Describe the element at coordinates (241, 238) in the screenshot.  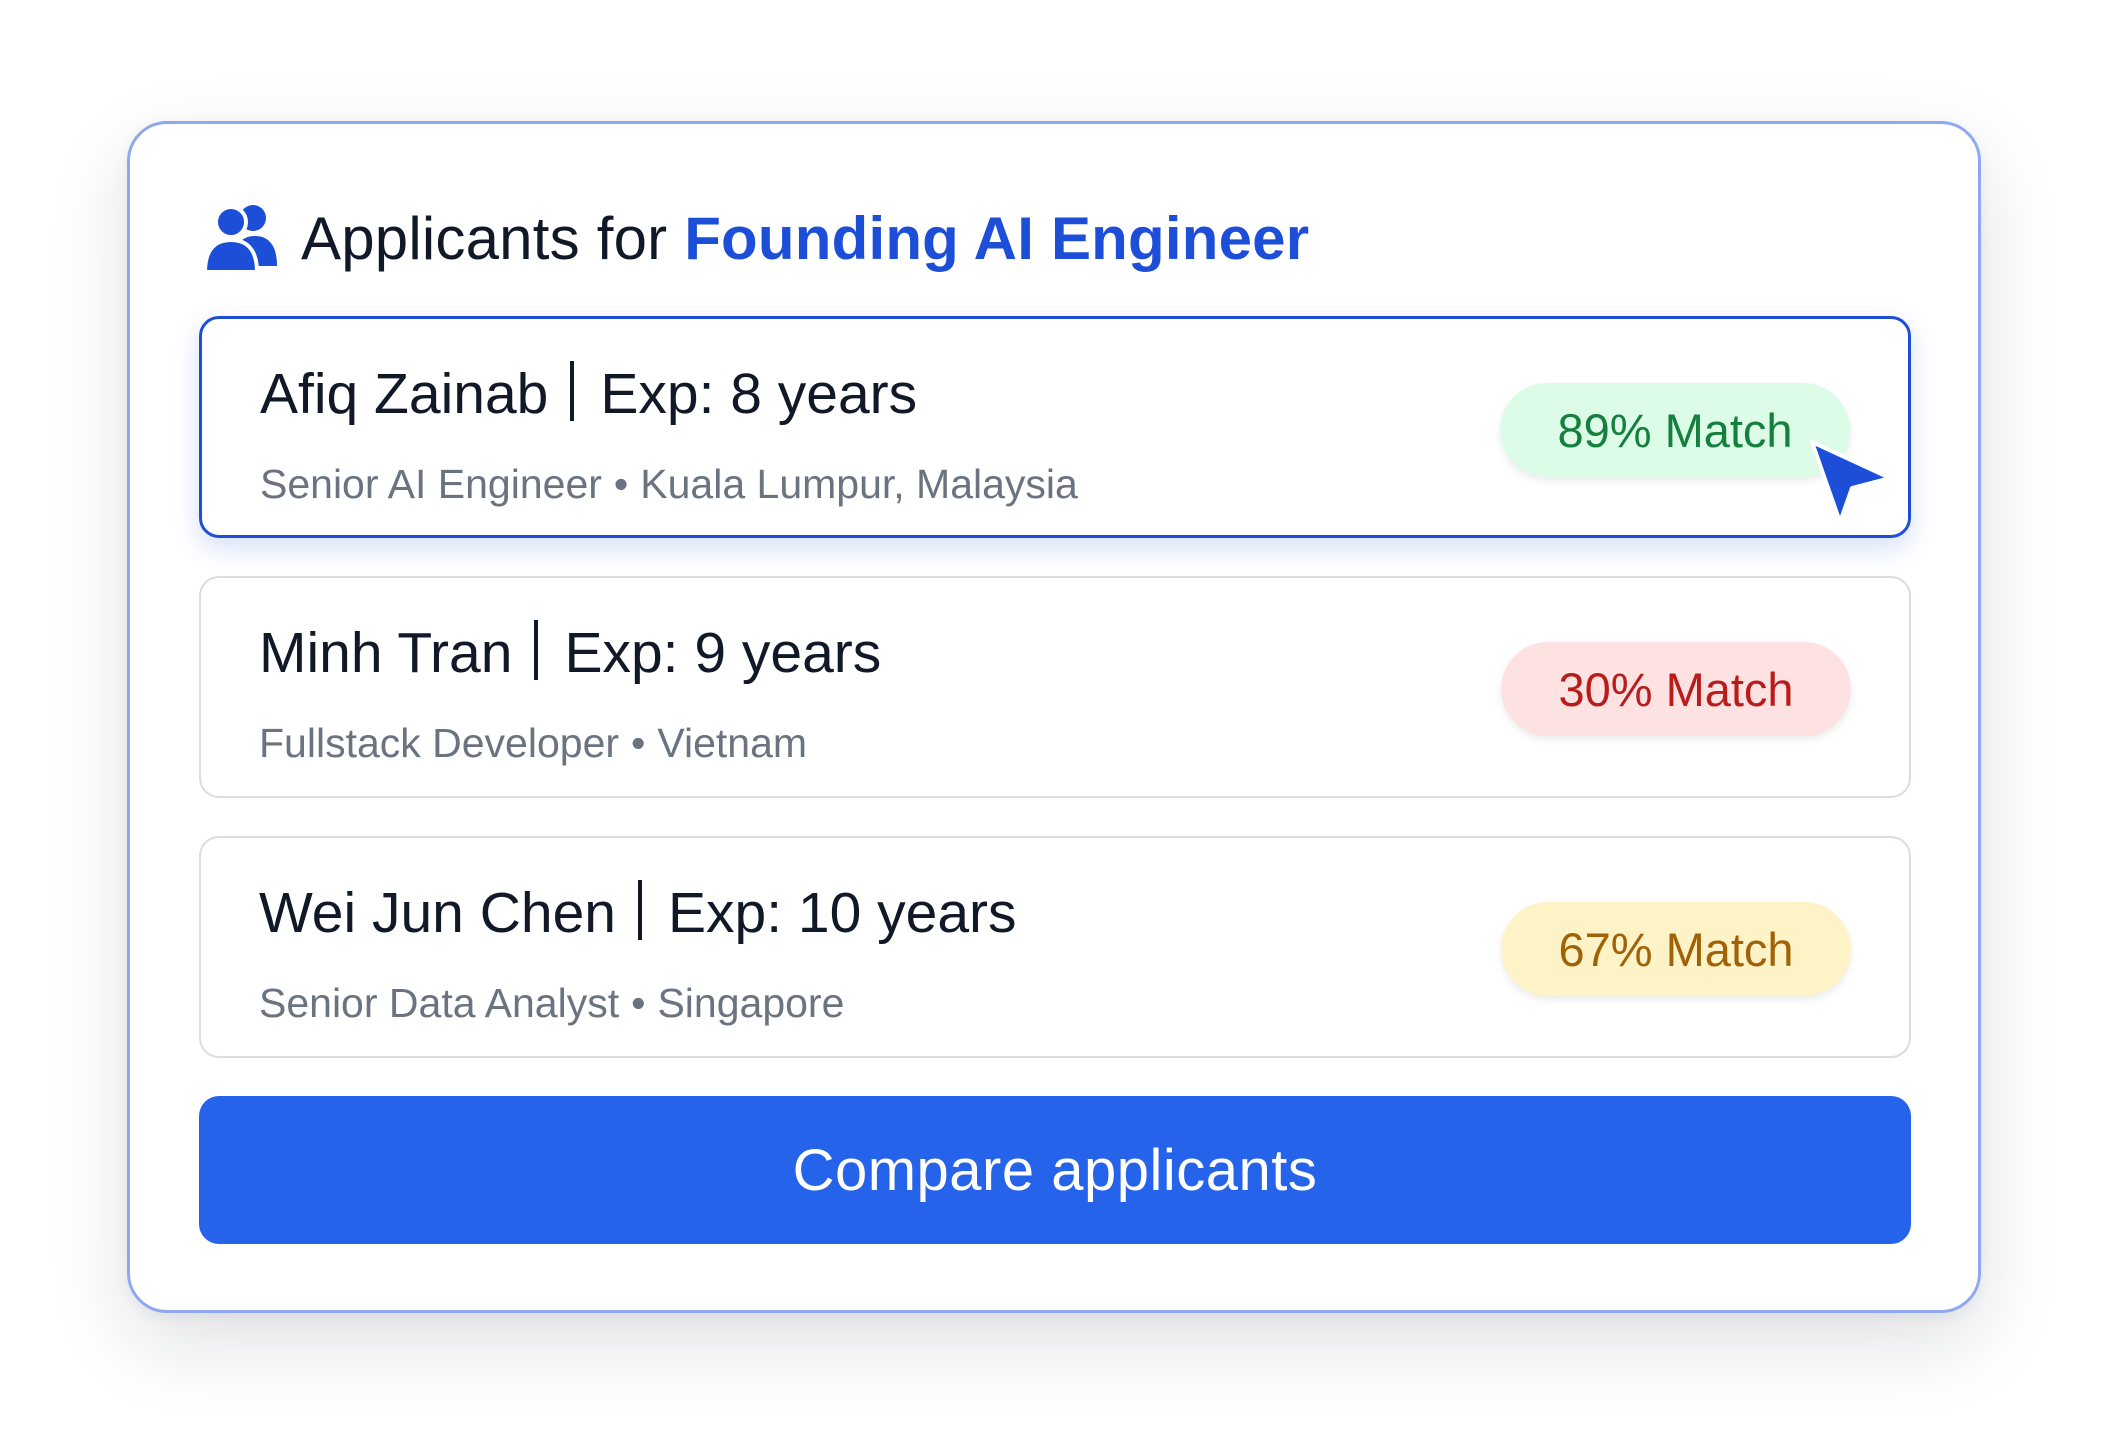
I see `users-icon` at that location.